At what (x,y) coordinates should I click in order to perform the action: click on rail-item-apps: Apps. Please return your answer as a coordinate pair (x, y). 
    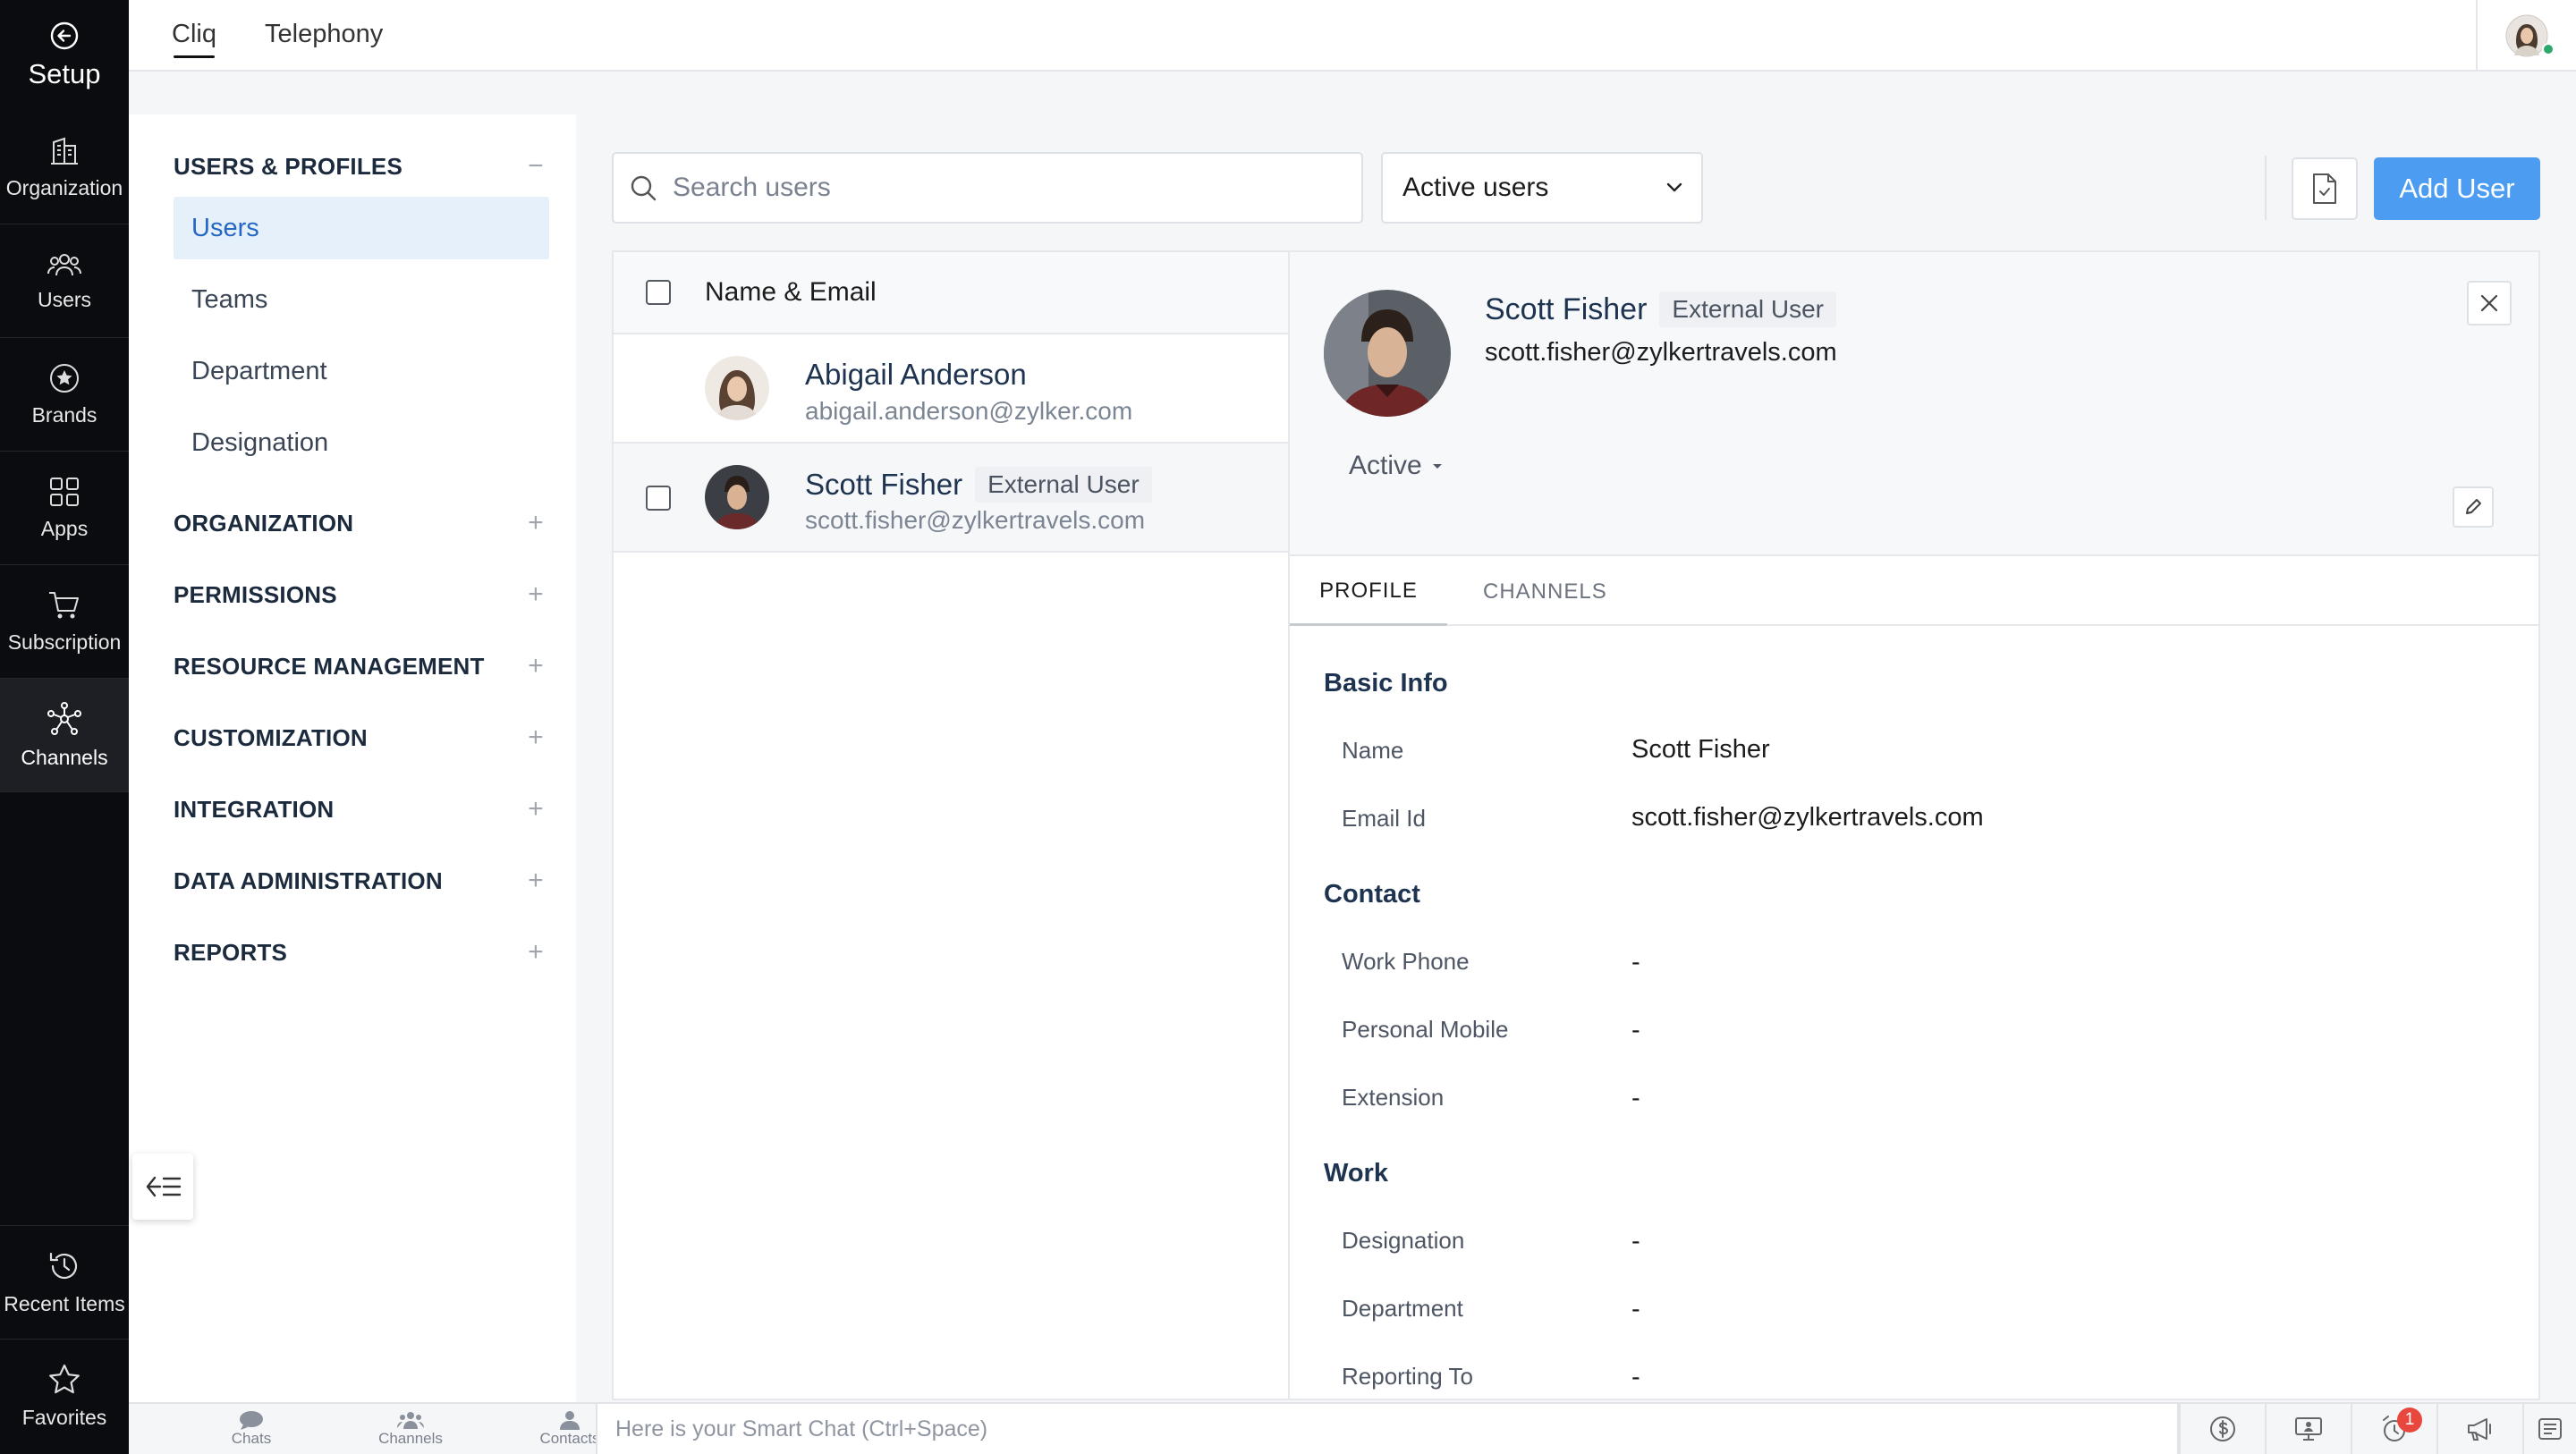
    Looking at the image, I should click on (64, 509).